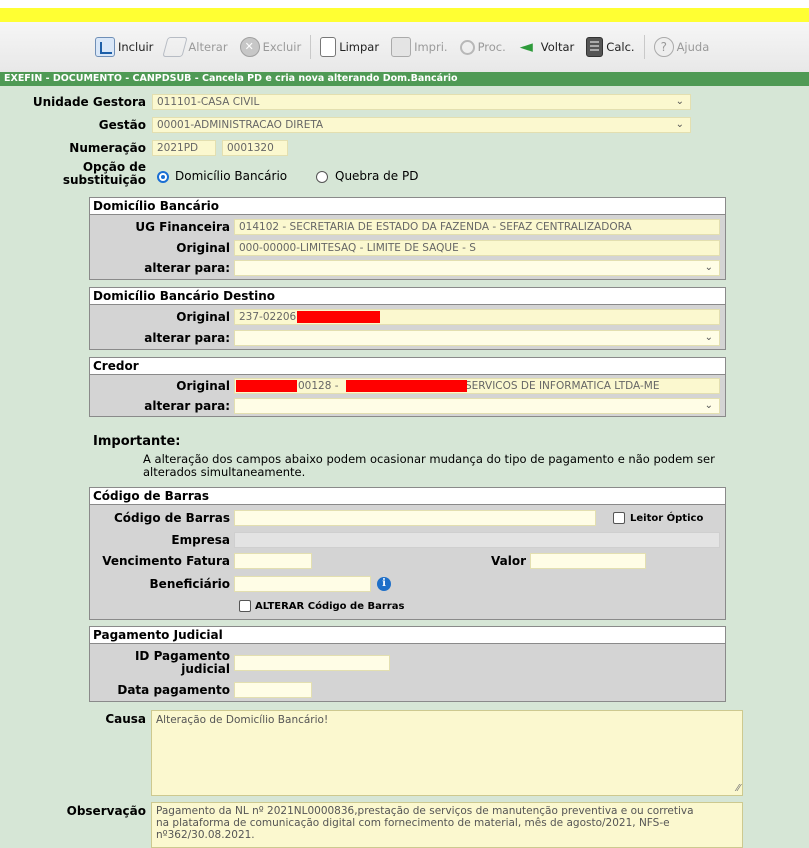 The image size is (809, 848). What do you see at coordinates (667, 518) in the screenshot?
I see `leitor-optico-label: Leitor Óptico` at bounding box center [667, 518].